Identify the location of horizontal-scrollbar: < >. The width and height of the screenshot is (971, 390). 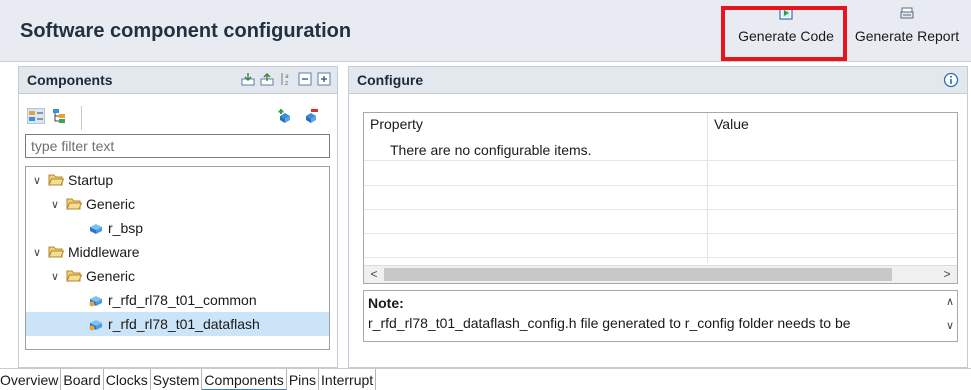
(660, 274).